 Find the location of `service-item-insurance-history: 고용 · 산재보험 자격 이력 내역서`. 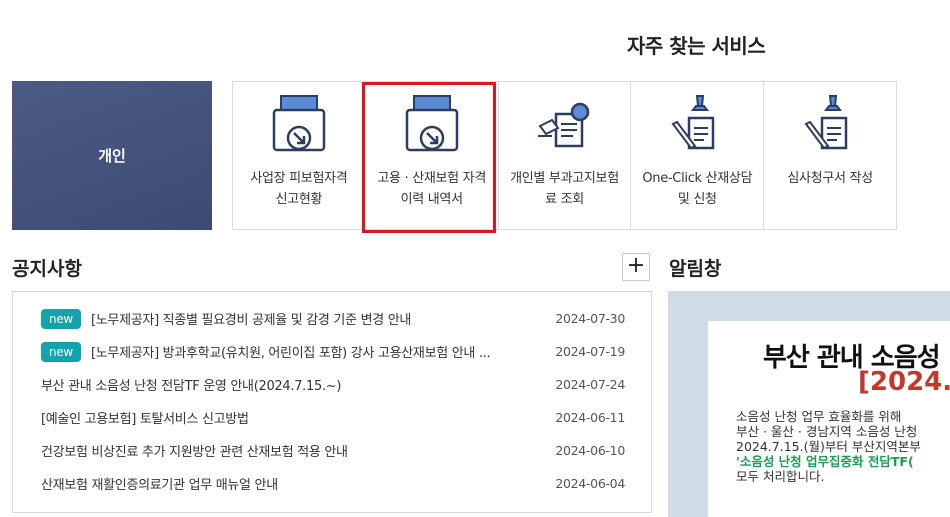

service-item-insurance-history: 고용 · 산재보험 자격 이력 내역서 is located at coordinates (432, 155).